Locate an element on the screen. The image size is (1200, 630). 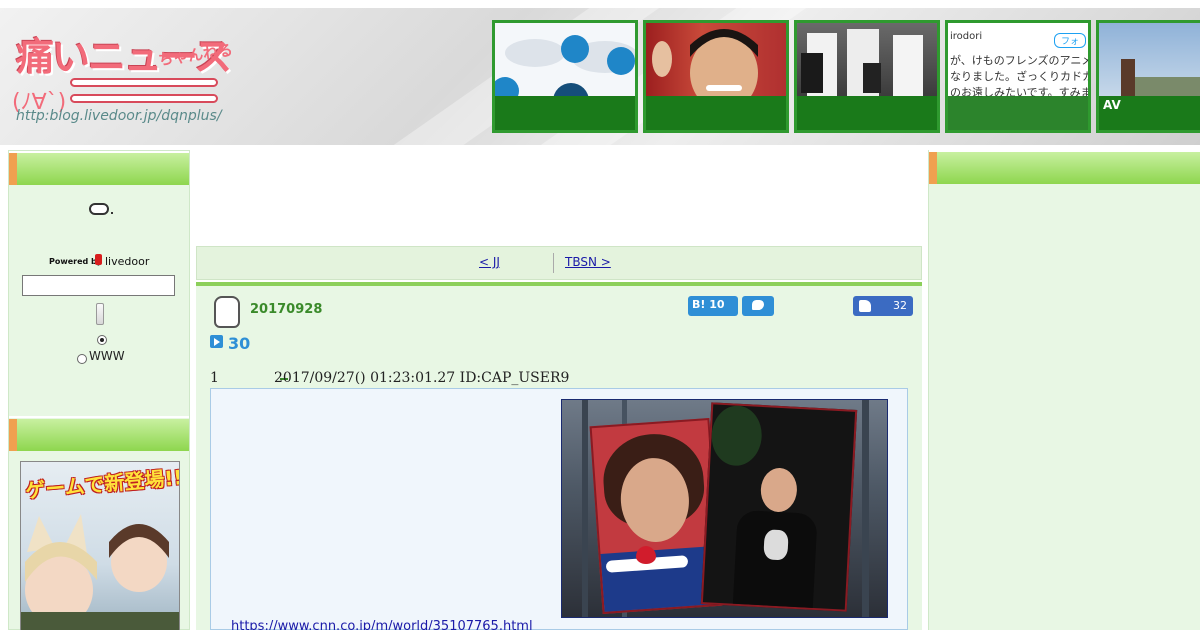
thumbnail-label: AV is located at coordinates (1112, 105).